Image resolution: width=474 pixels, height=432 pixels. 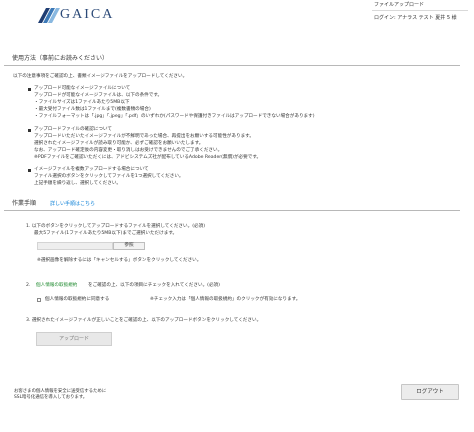 I want to click on block-heading: イメージファイルを複数アップロードする場合について, so click(x=91, y=169).